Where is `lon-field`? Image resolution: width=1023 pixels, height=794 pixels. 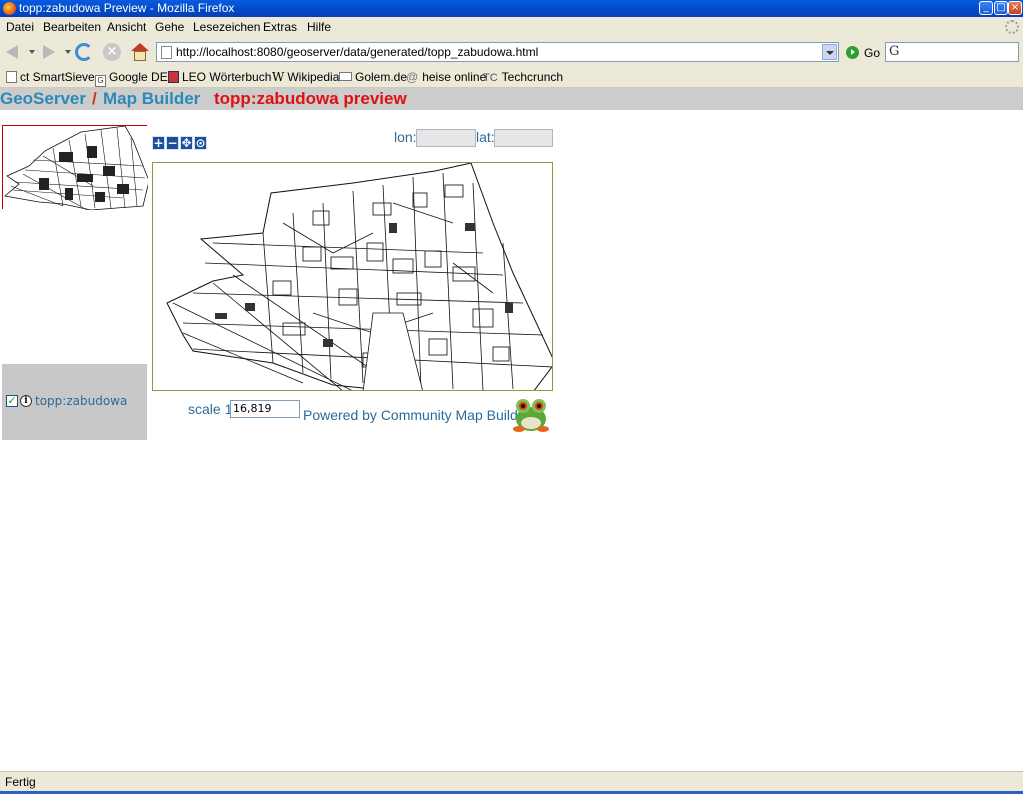
lon-field is located at coordinates (446, 138).